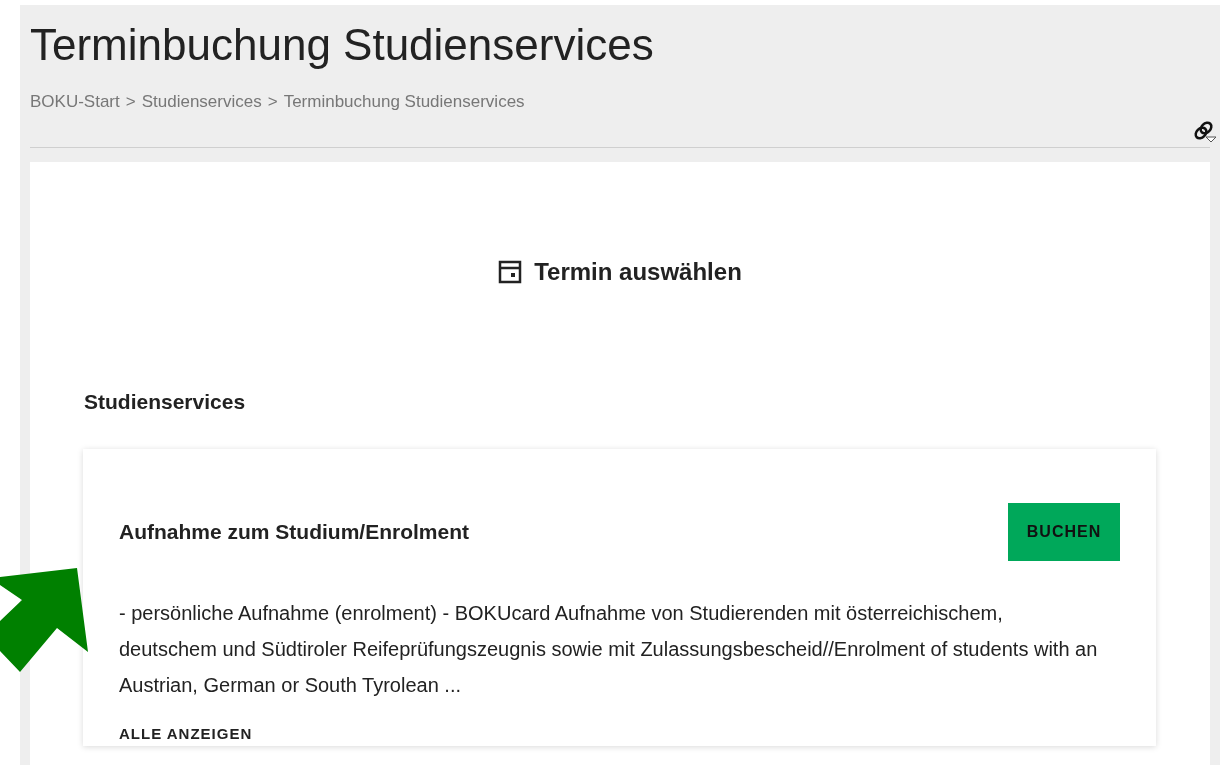 The image size is (1228, 765). I want to click on service-title: Aufnahme zum Studium/Enrolment, so click(294, 532).